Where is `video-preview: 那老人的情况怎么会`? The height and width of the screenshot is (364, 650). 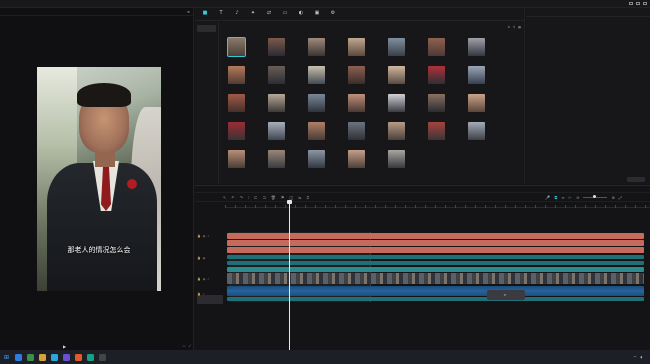
video-preview: 那老人的情况怎么会 is located at coordinates (99, 179).